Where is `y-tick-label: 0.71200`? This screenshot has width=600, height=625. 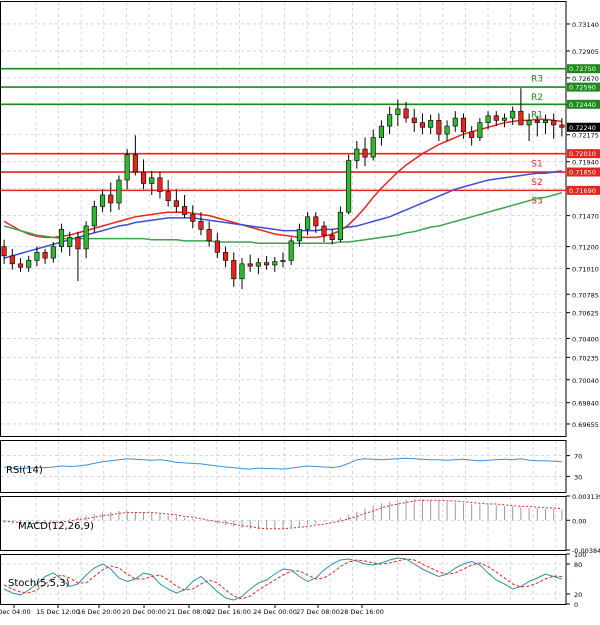
y-tick-label: 0.71200 is located at coordinates (585, 248).